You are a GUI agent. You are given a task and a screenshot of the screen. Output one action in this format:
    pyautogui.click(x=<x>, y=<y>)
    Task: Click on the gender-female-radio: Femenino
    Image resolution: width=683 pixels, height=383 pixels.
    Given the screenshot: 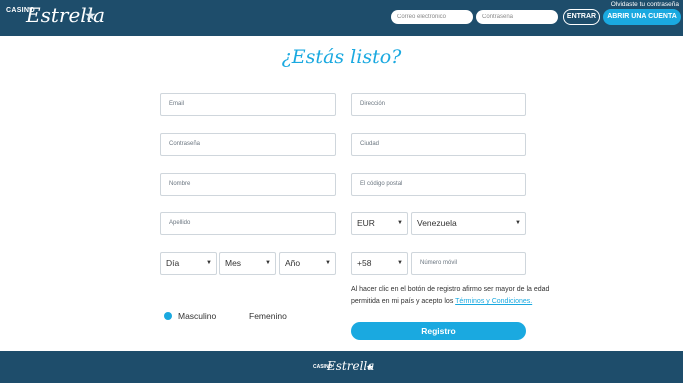 What is the action you would take?
    pyautogui.click(x=268, y=316)
    